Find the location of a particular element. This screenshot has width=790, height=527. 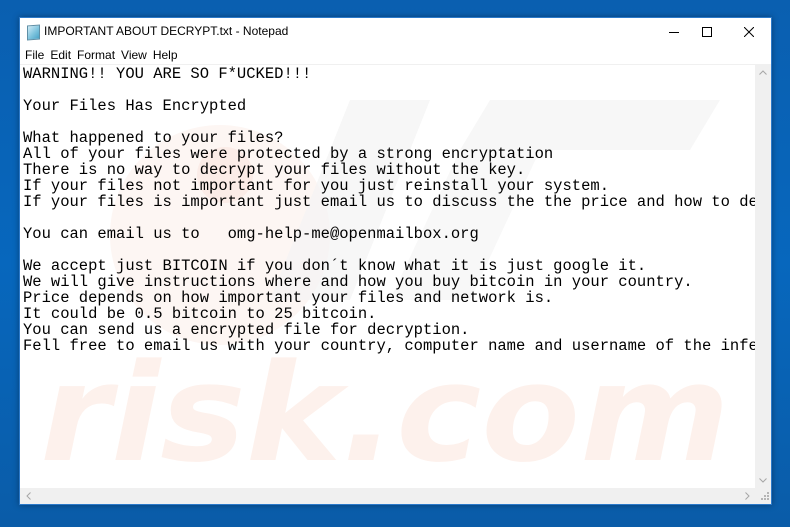

maximize-button is located at coordinates (707, 32).